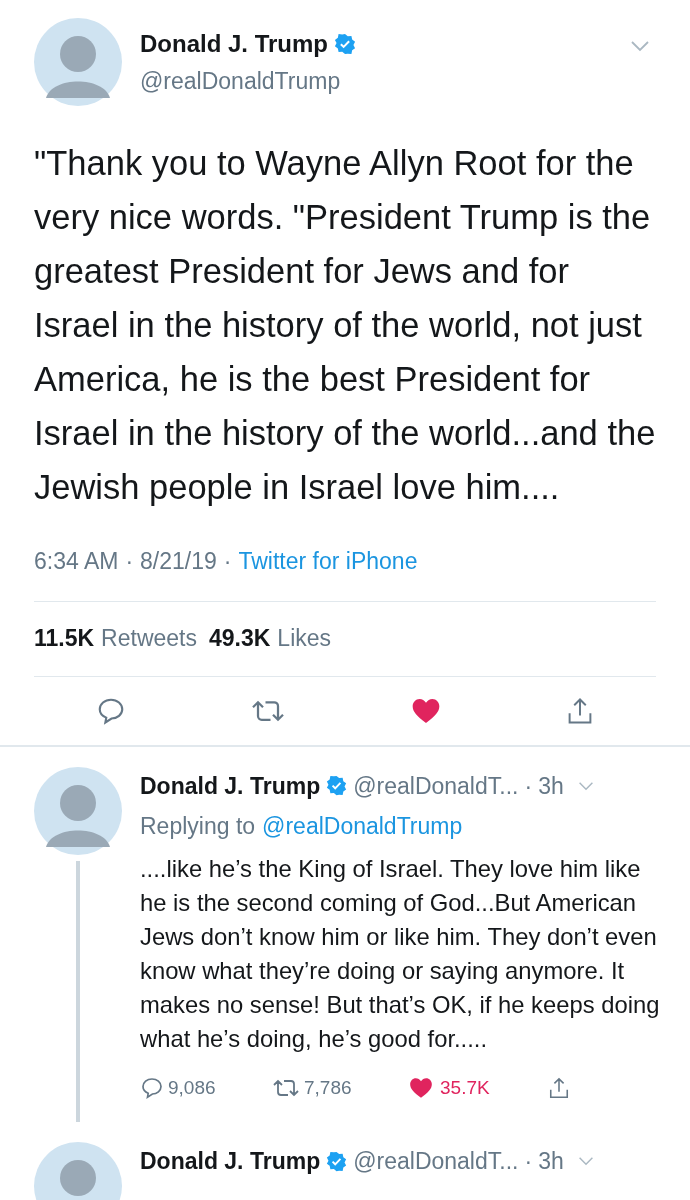 The width and height of the screenshot is (690, 1200). What do you see at coordinates (178, 561) in the screenshot?
I see `tweet-date: 8/21/19` at bounding box center [178, 561].